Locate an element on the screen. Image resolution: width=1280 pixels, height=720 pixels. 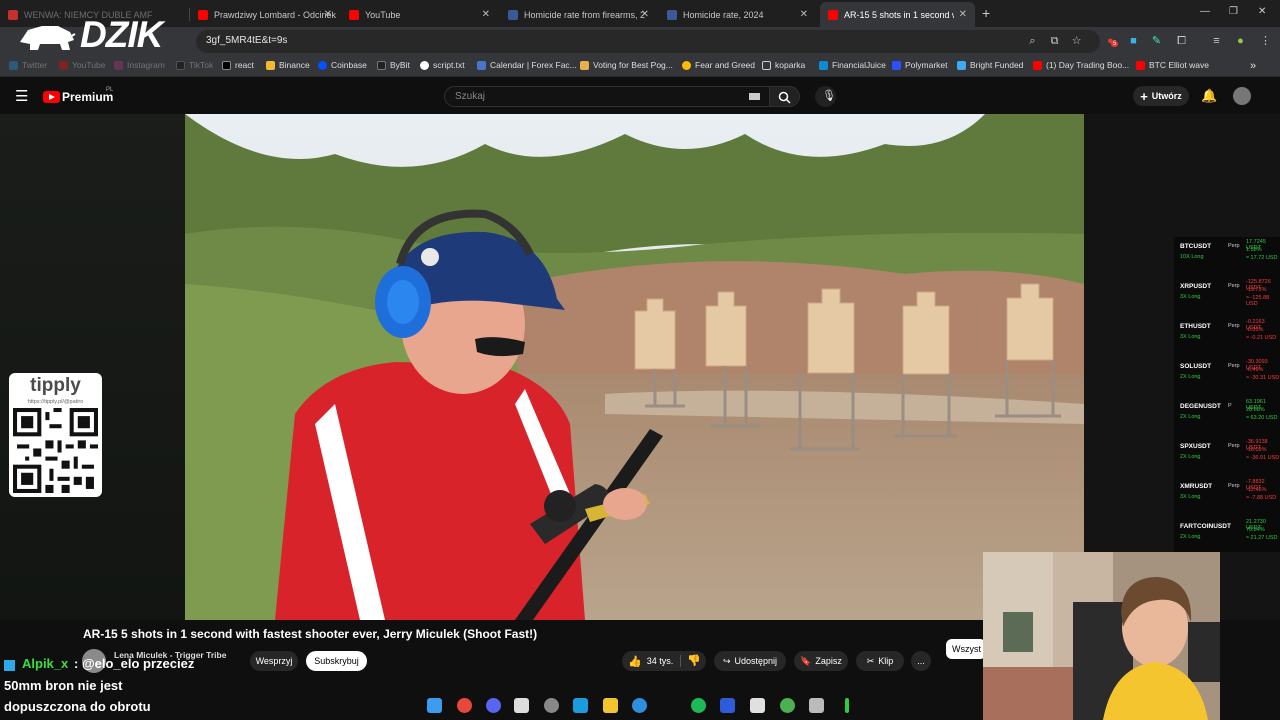
browser-tab: Prawdziwy Lombard - Odcinek ✕ is located at coordinates (265, 14).